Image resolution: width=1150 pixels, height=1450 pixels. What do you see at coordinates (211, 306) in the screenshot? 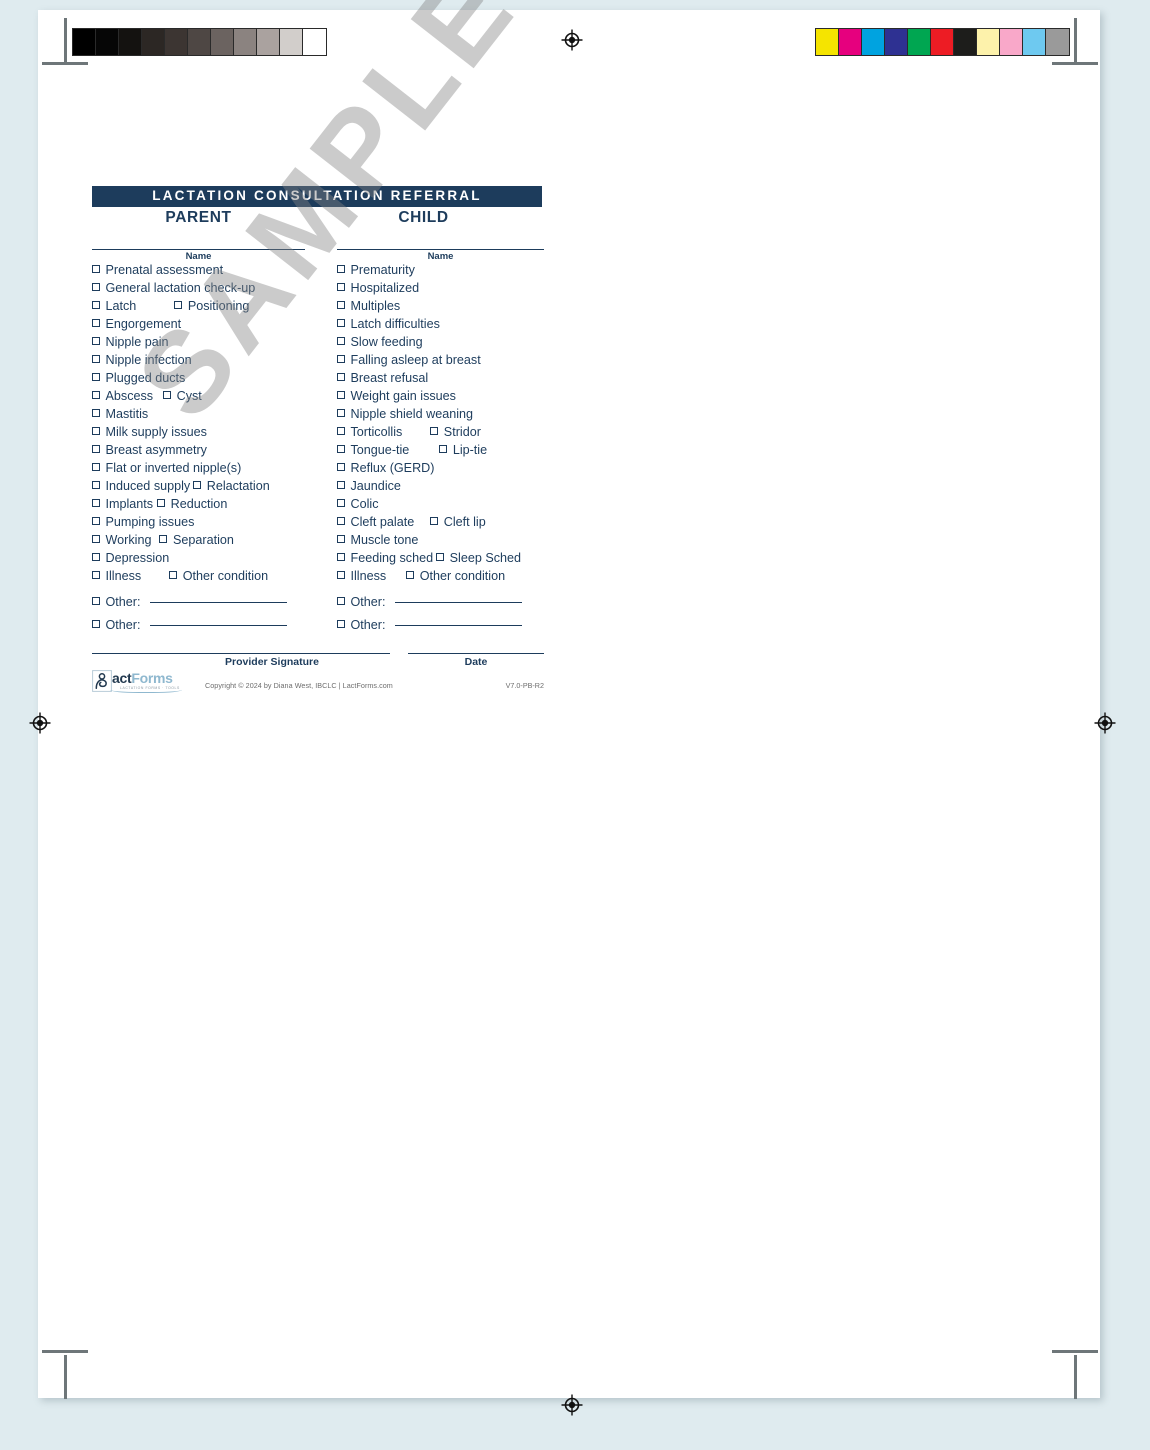
I see `checklist-item-secondary: Positioning` at bounding box center [211, 306].